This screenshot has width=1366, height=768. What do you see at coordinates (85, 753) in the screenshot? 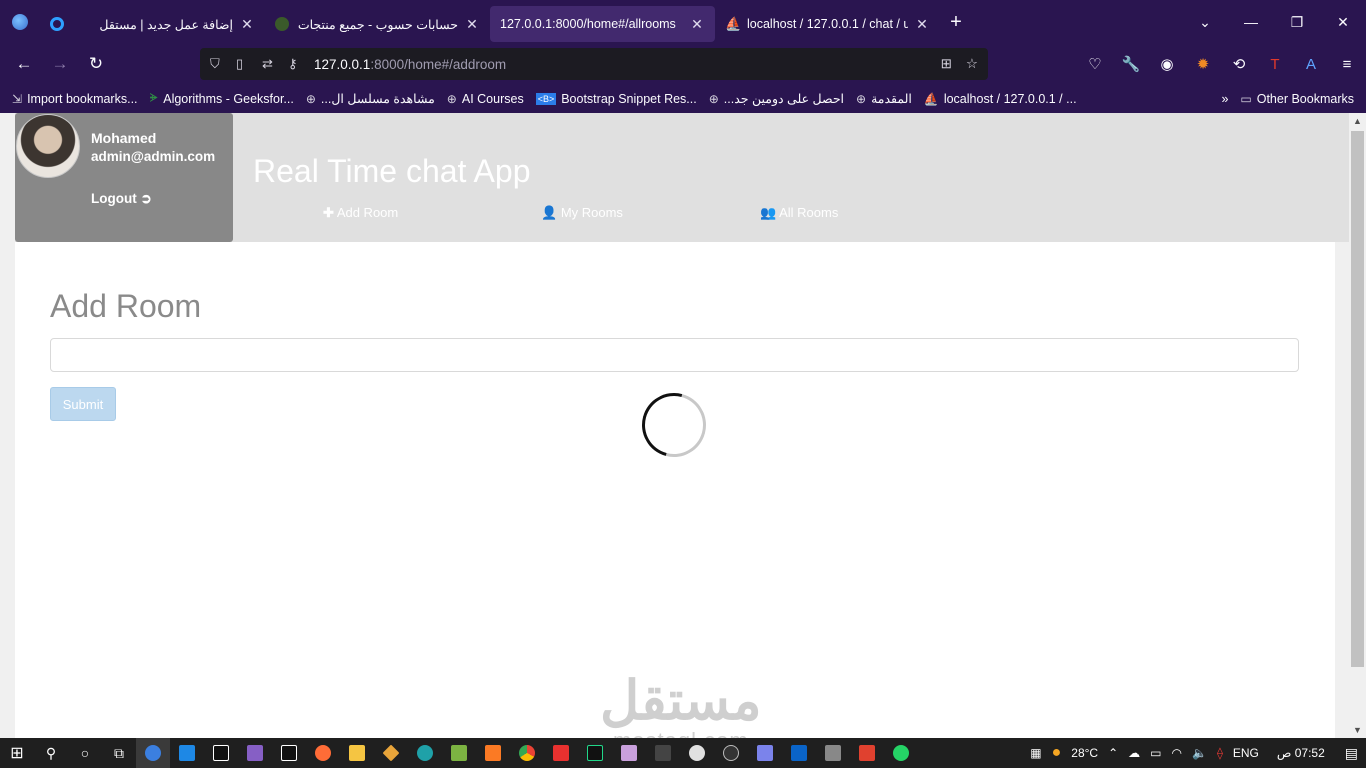
I see `cortana-icon: ○` at bounding box center [85, 753].